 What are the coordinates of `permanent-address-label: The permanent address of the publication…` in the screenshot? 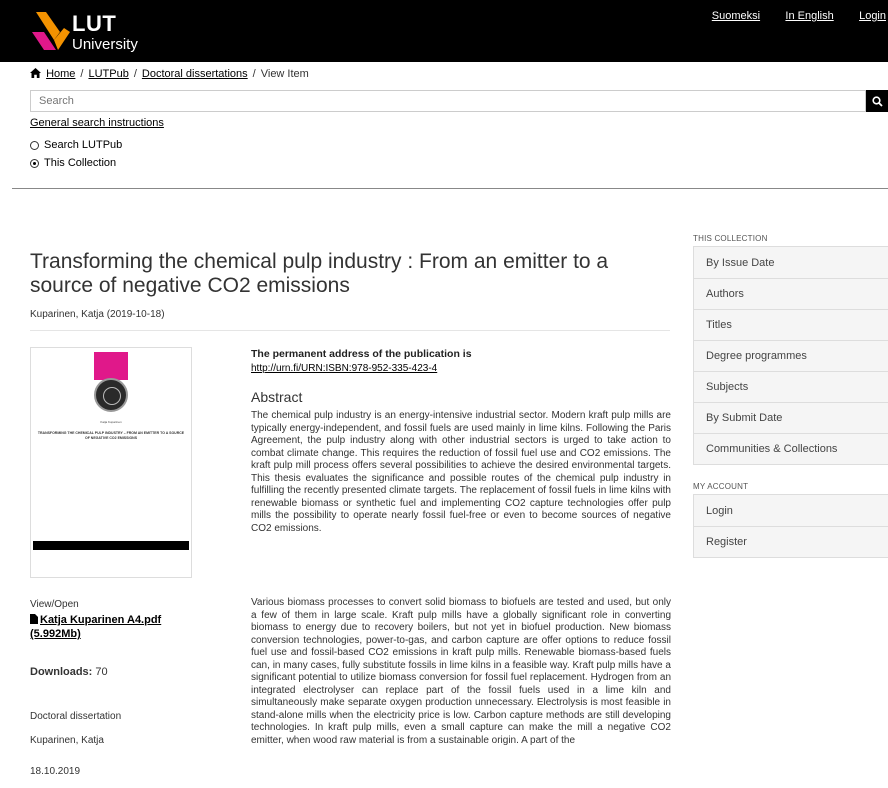 It's located at (361, 354).